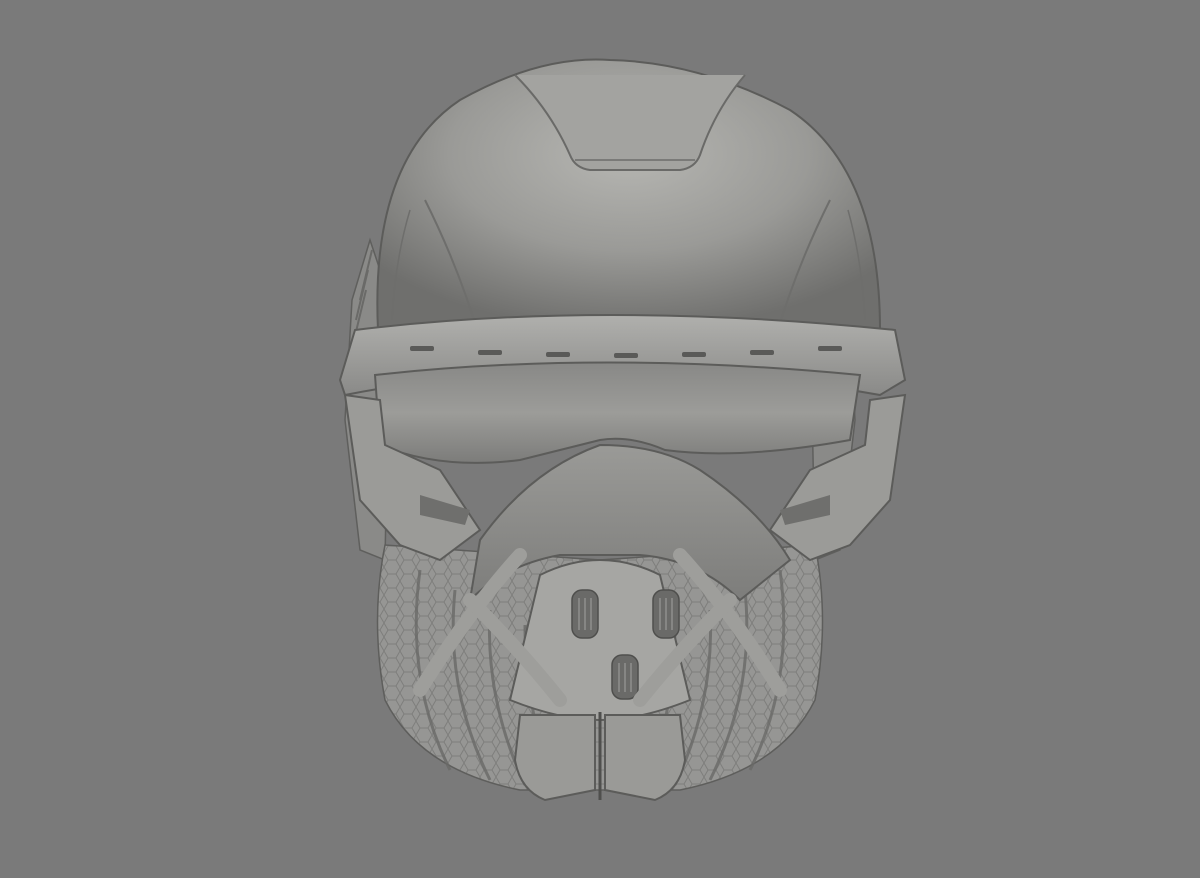 The image size is (1200, 878). What do you see at coordinates (600, 757) in the screenshot?
I see `chin-piece` at bounding box center [600, 757].